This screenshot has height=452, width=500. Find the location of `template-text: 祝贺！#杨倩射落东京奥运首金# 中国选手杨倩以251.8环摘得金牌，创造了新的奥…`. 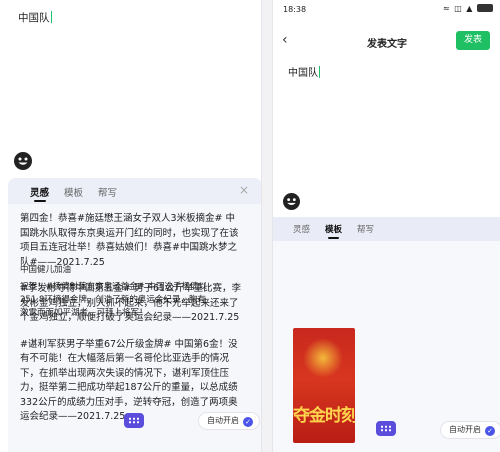

template-text: 祝贺！#杨倩射落东京奥运首金# 中国选手杨倩以251.8环摘得金牌，创造了新的奥… is located at coordinates (113, 300).